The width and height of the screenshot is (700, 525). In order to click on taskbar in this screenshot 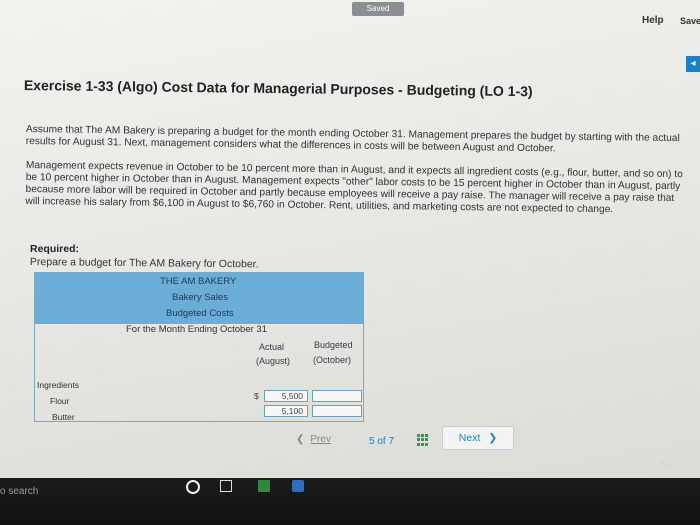, I will do `click(350, 501)`.